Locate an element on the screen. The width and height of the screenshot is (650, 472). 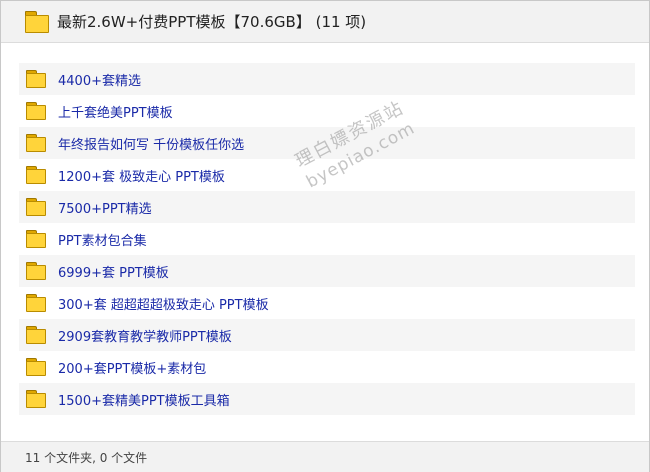
folder-title: 最新2.6W+付费PPT模板【70.6GB】 (11 项) is located at coordinates (212, 22).